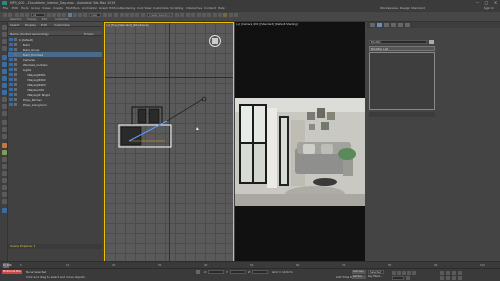 The image size is (500, 281). What do you see at coordinates (16, 19) in the screenshot?
I see `ribbon-tab-selection: Selection` at bounding box center [16, 19].